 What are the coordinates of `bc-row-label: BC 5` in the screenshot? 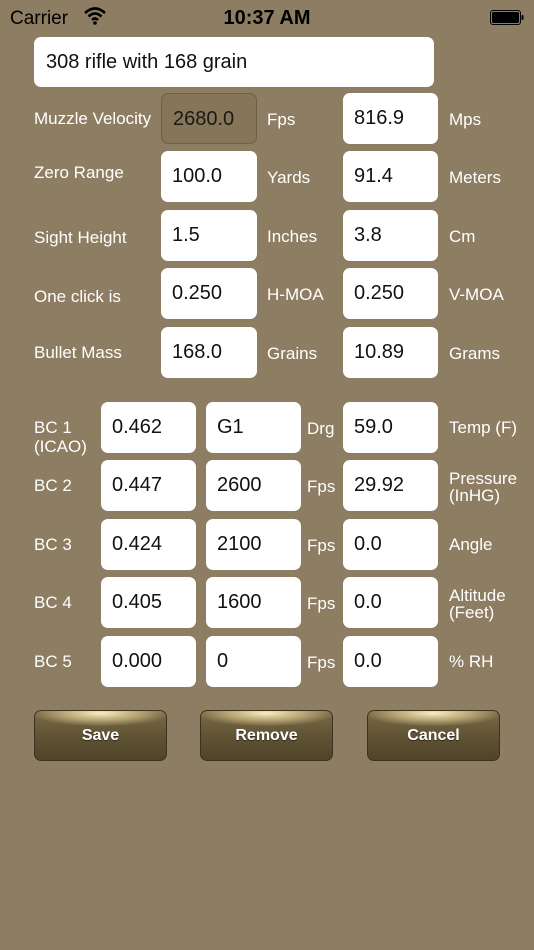 It's located at (53, 661).